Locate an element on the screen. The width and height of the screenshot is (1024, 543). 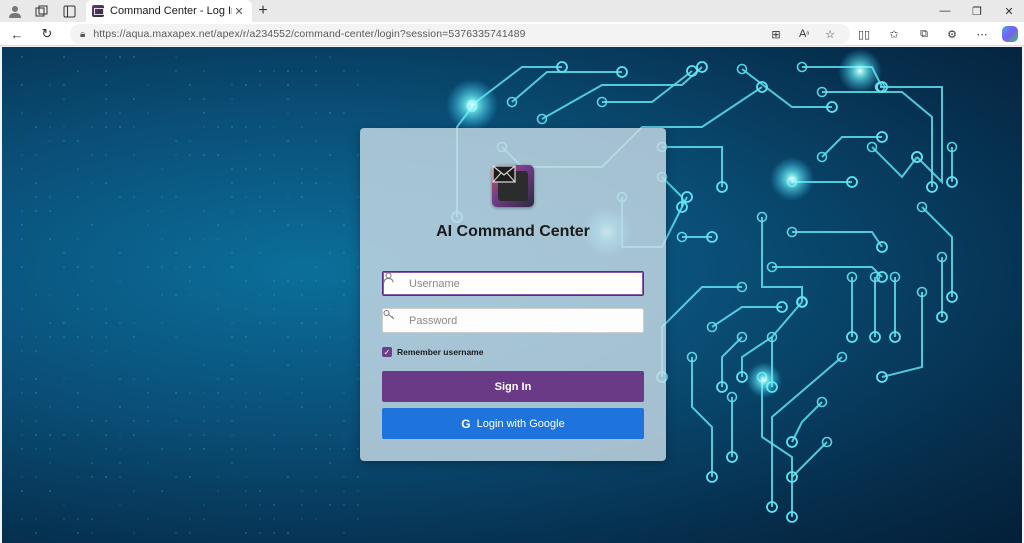
extensions-icon: ⚙ is located at coordinates (952, 34).